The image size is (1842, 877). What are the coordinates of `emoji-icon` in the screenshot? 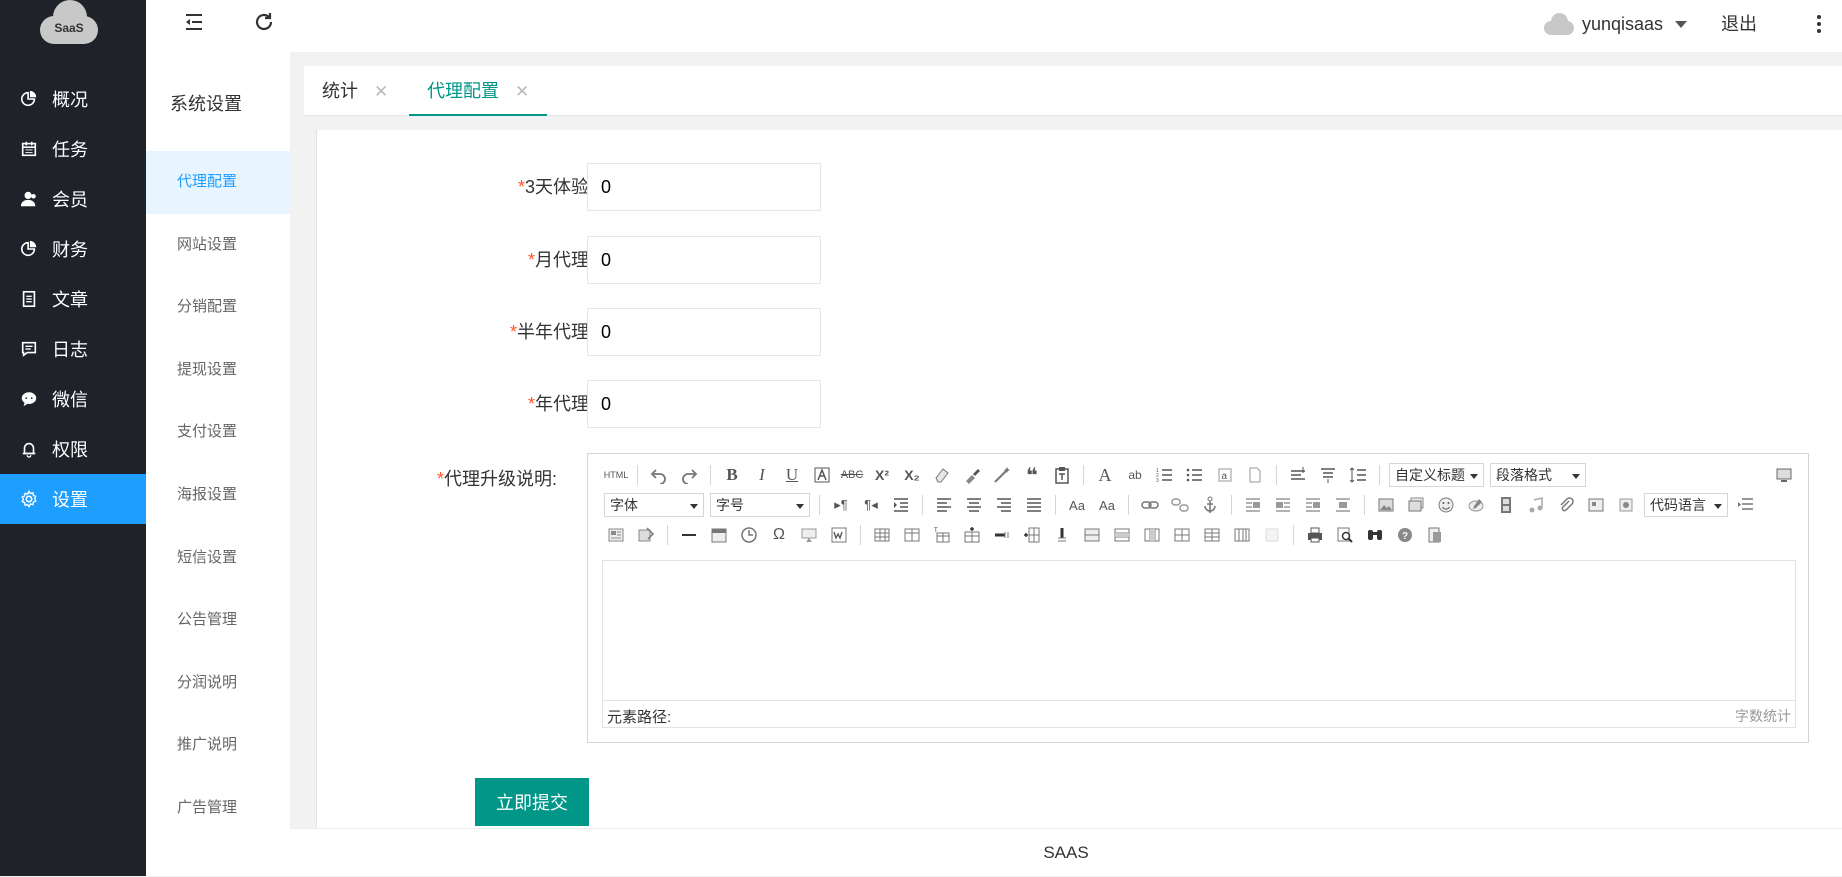 It's located at (1446, 505).